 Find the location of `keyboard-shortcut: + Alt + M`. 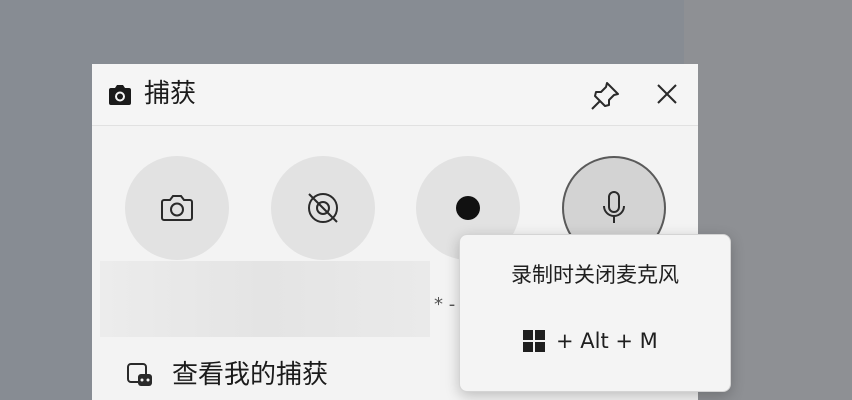

keyboard-shortcut: + Alt + M is located at coordinates (590, 341).